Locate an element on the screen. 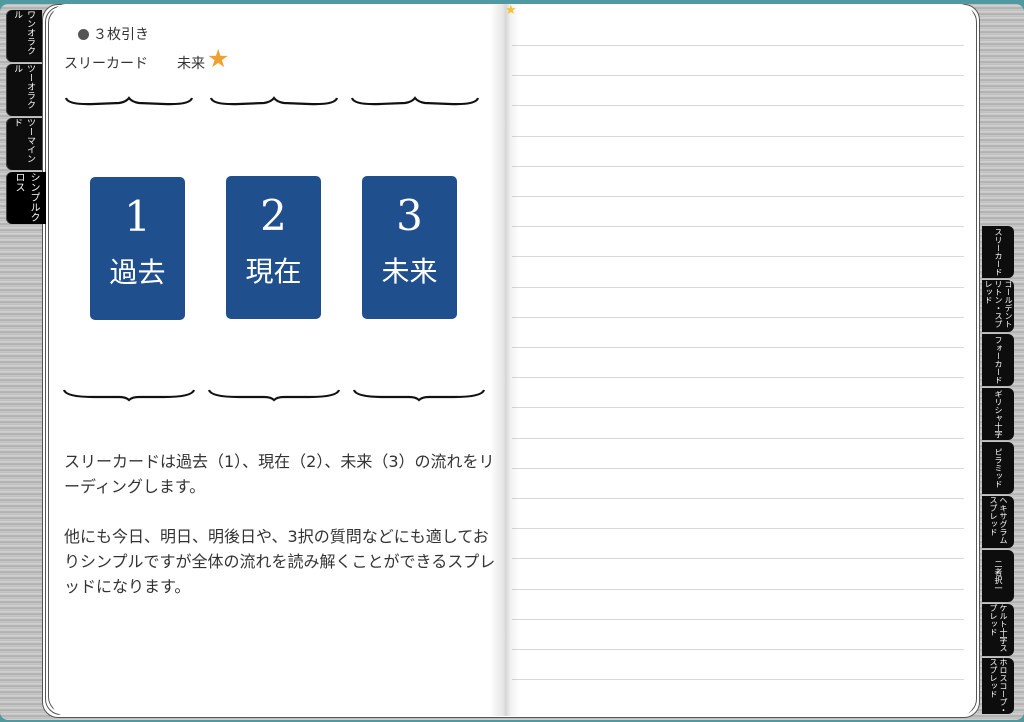 The image size is (1024, 722). bullet-icon is located at coordinates (83, 34).